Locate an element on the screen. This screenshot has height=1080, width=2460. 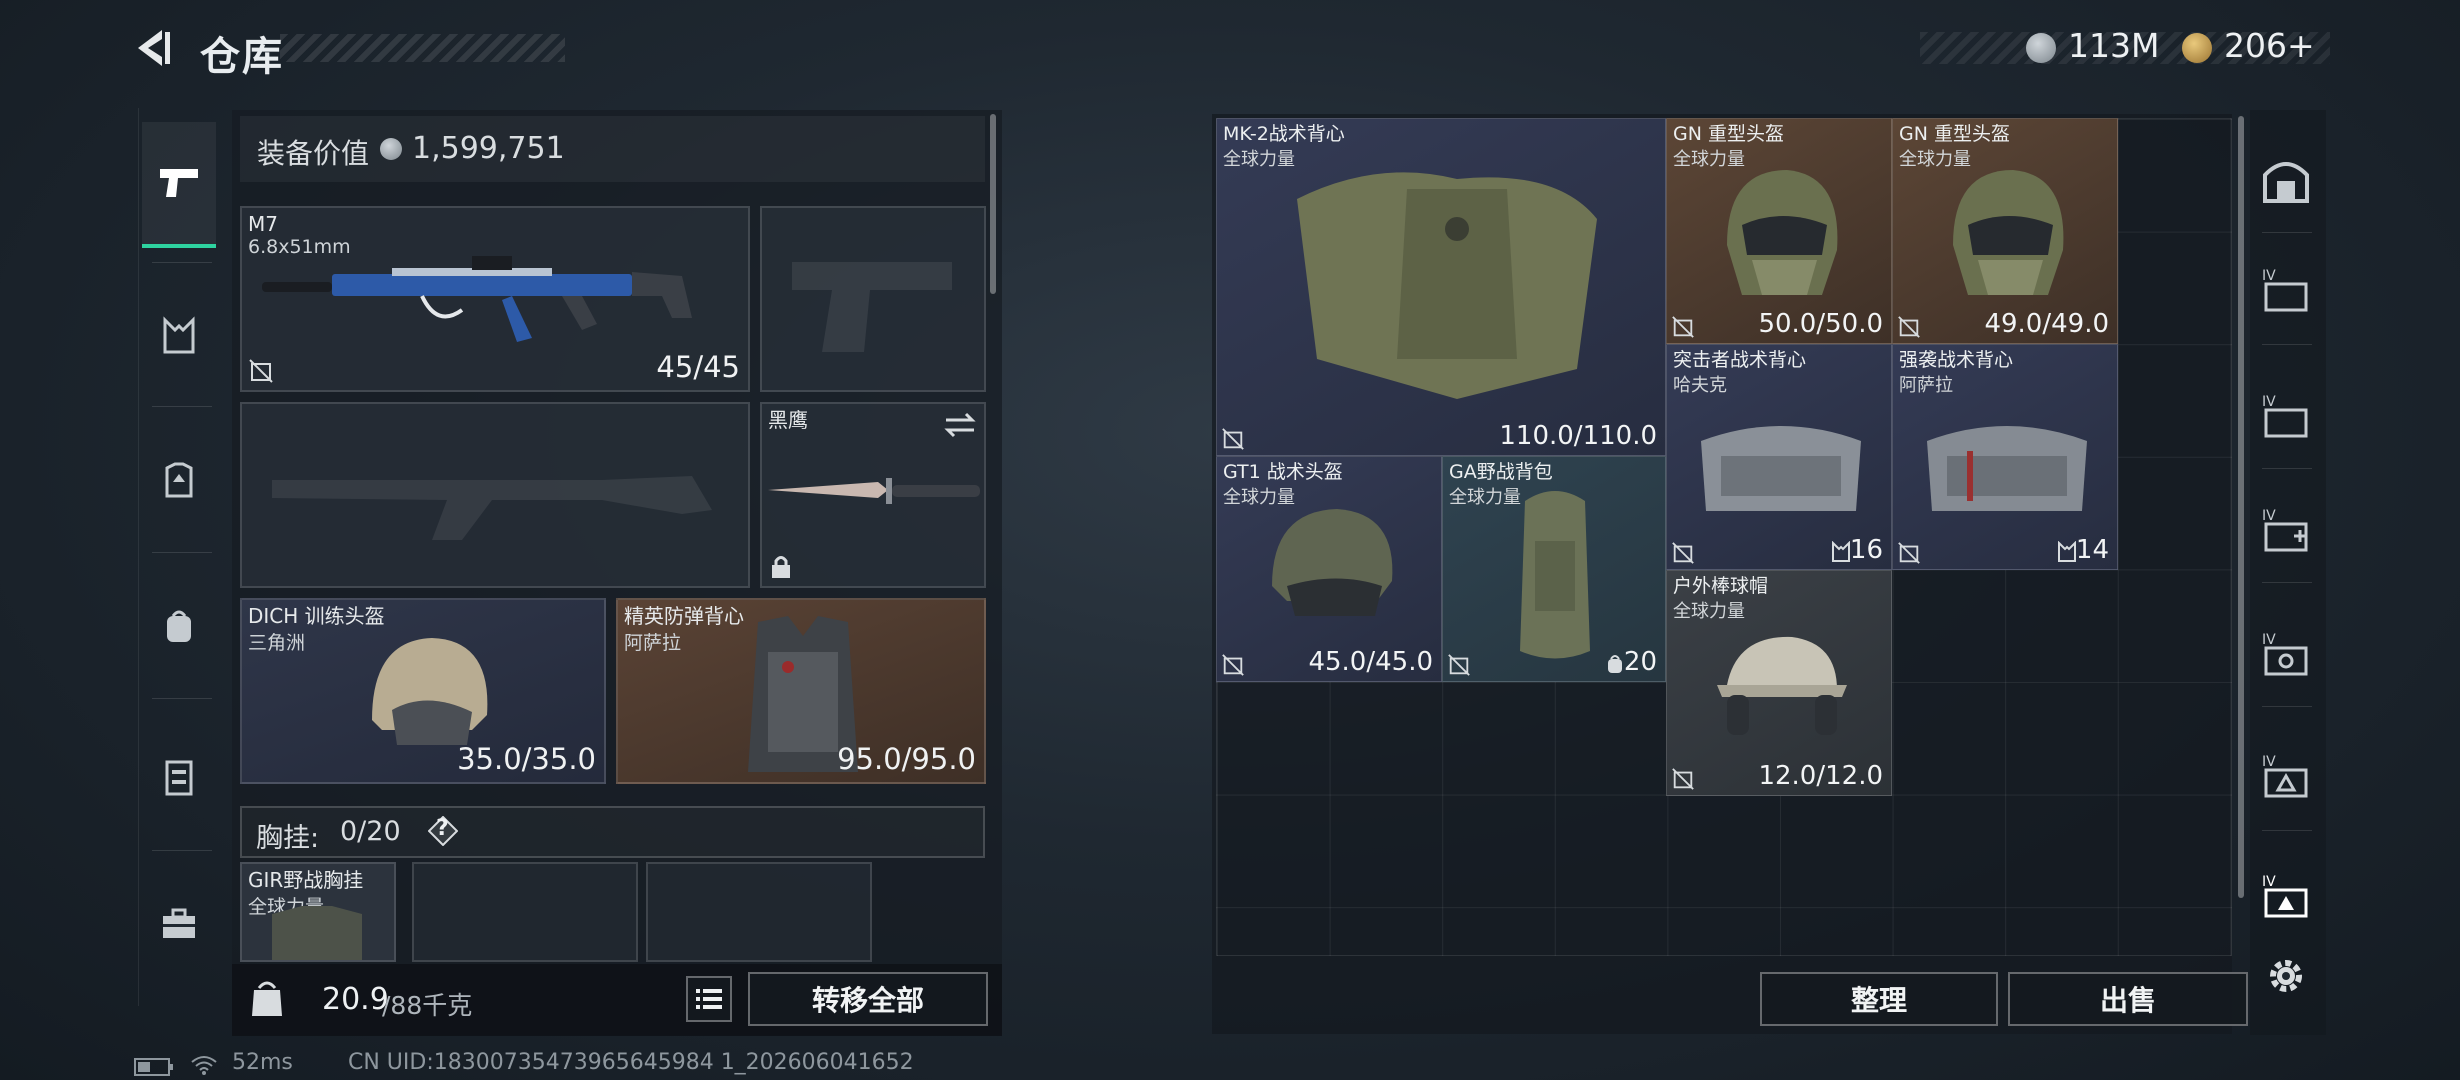
sidebar-item-weapons is located at coordinates (179, 185).